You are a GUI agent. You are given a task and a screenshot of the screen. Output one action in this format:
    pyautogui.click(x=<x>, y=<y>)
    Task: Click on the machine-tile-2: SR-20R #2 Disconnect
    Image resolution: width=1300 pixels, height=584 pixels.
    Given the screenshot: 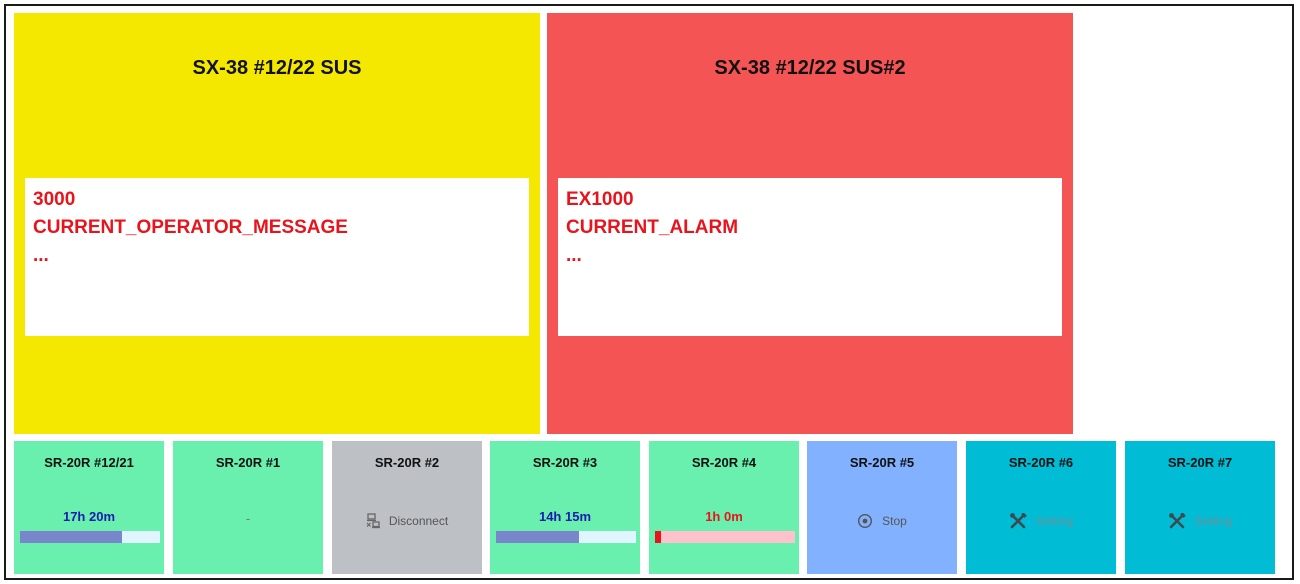 What is the action you would take?
    pyautogui.click(x=407, y=507)
    